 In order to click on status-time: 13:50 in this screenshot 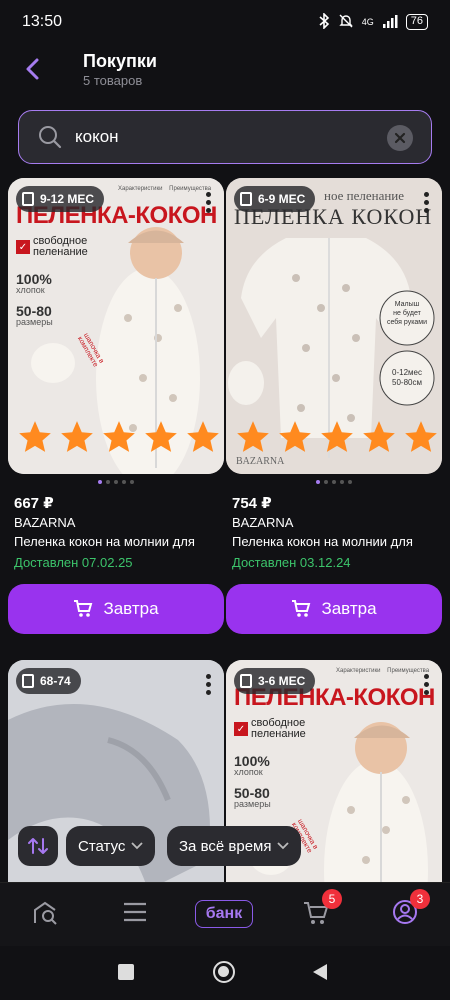, I will do `click(42, 21)`.